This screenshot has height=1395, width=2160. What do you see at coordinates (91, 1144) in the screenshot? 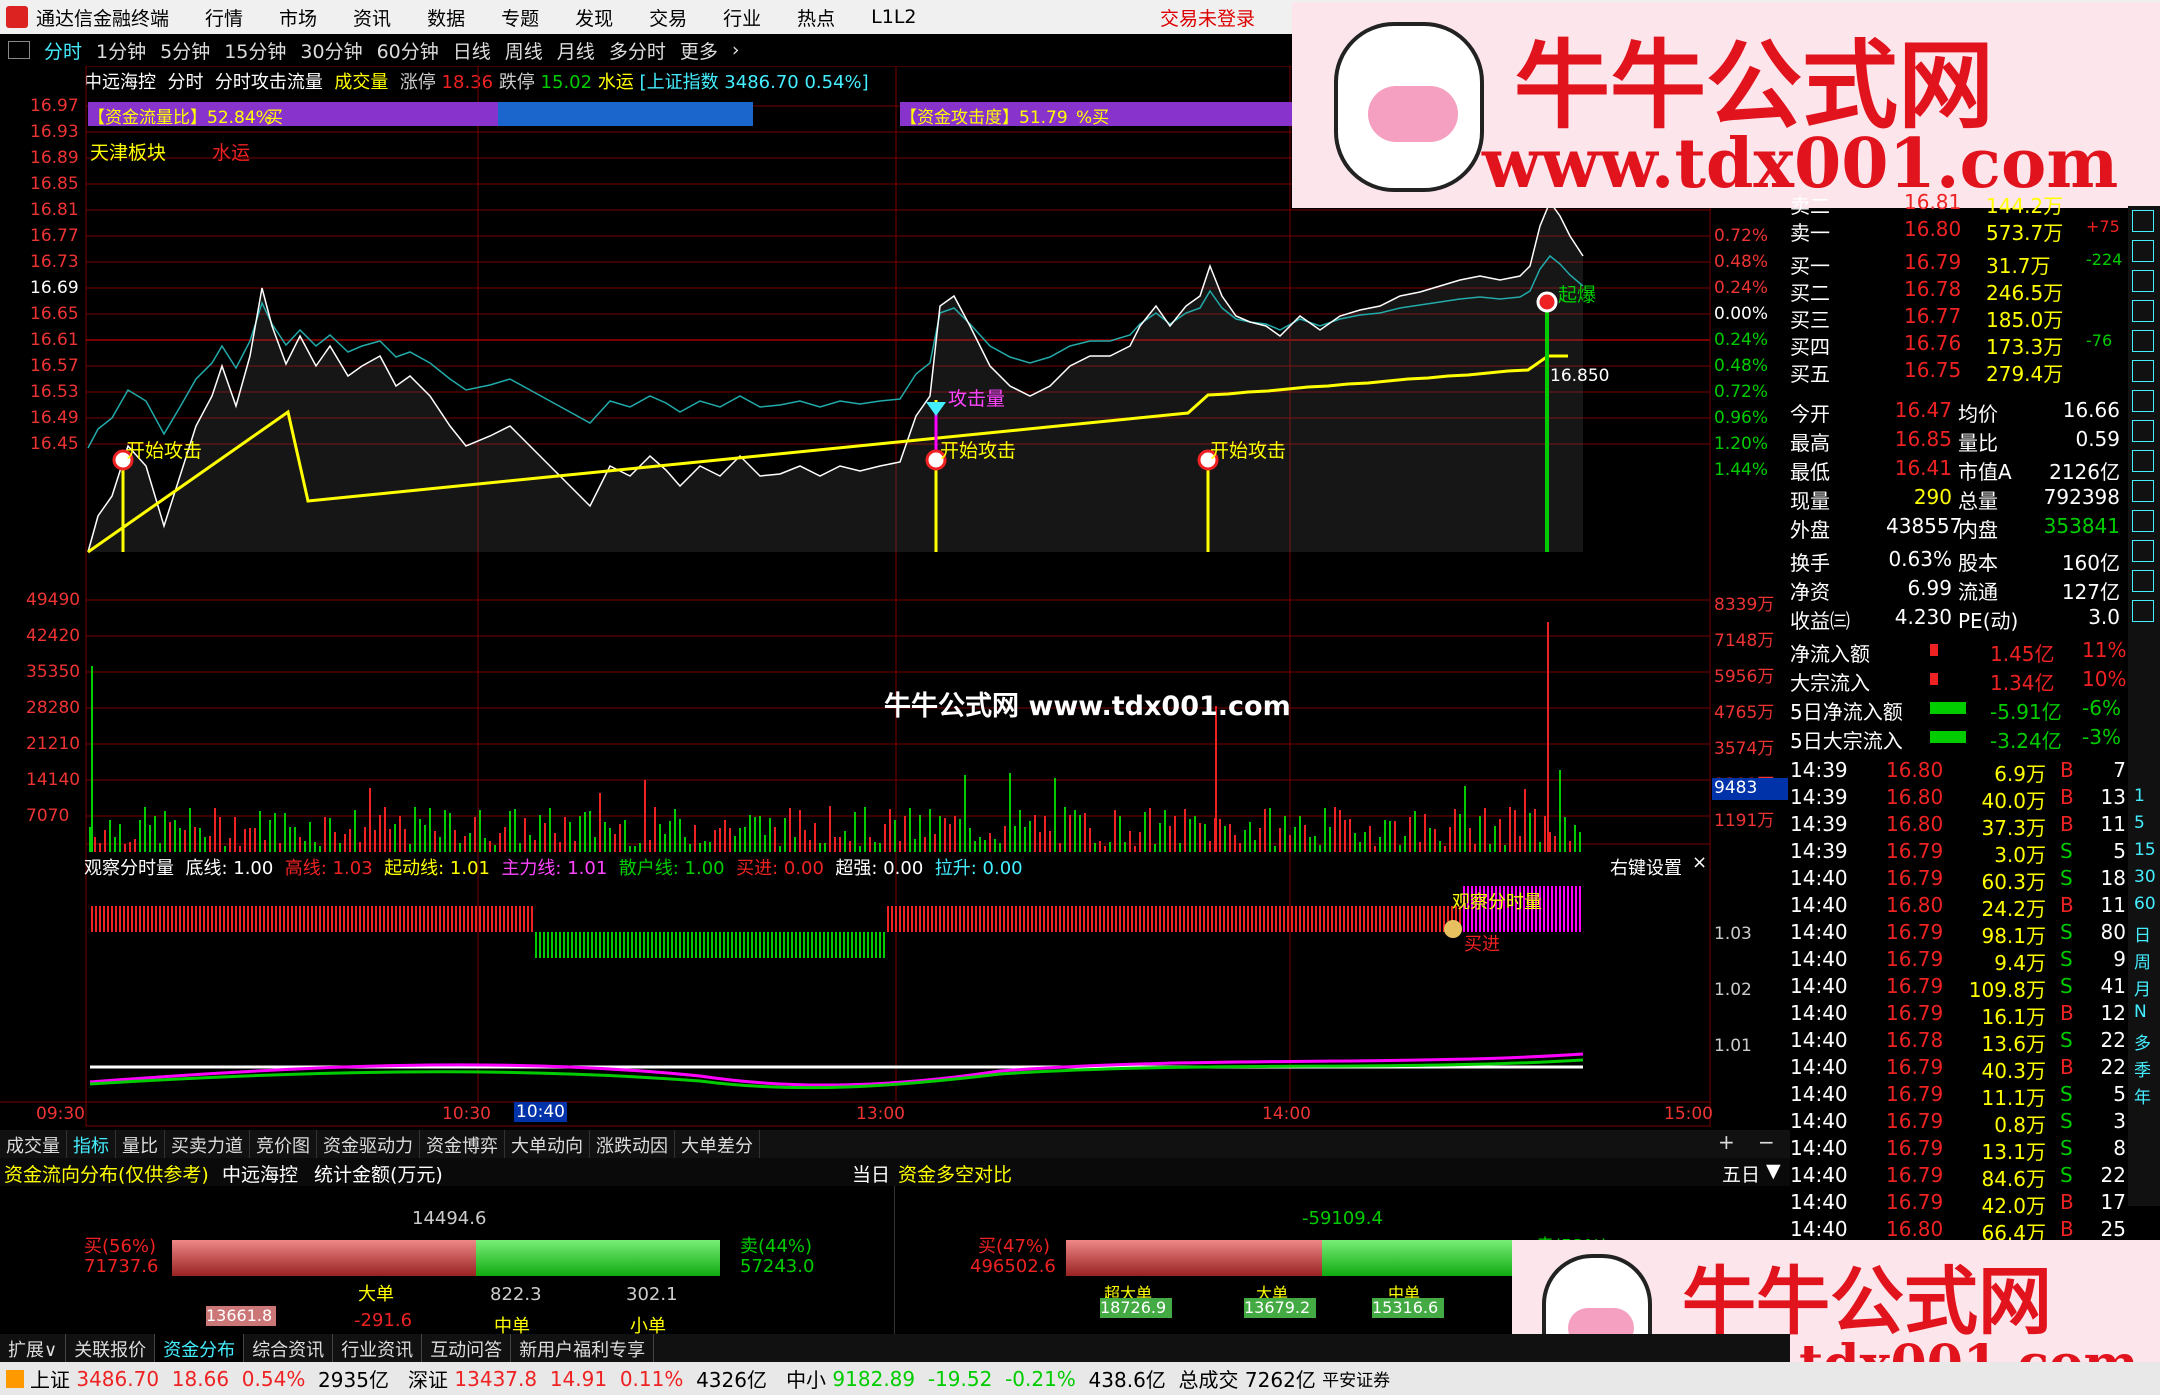
I see `tab-1: 指标` at bounding box center [91, 1144].